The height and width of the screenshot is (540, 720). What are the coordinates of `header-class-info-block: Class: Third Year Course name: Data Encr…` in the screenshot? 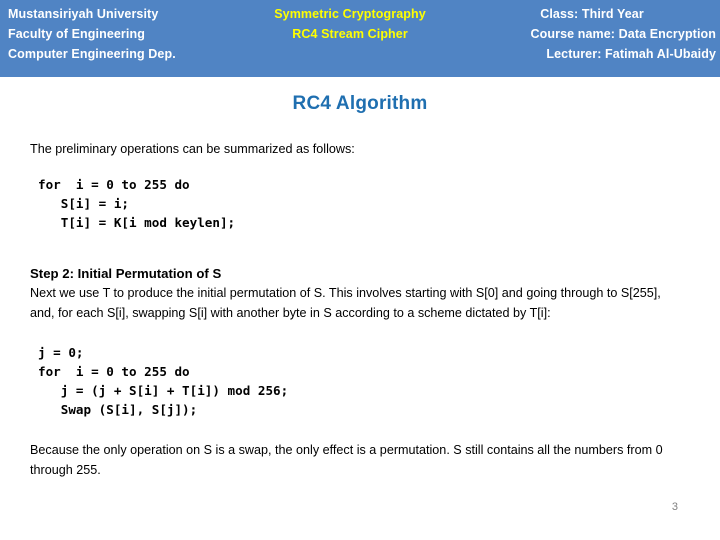 It's located at (592, 34).